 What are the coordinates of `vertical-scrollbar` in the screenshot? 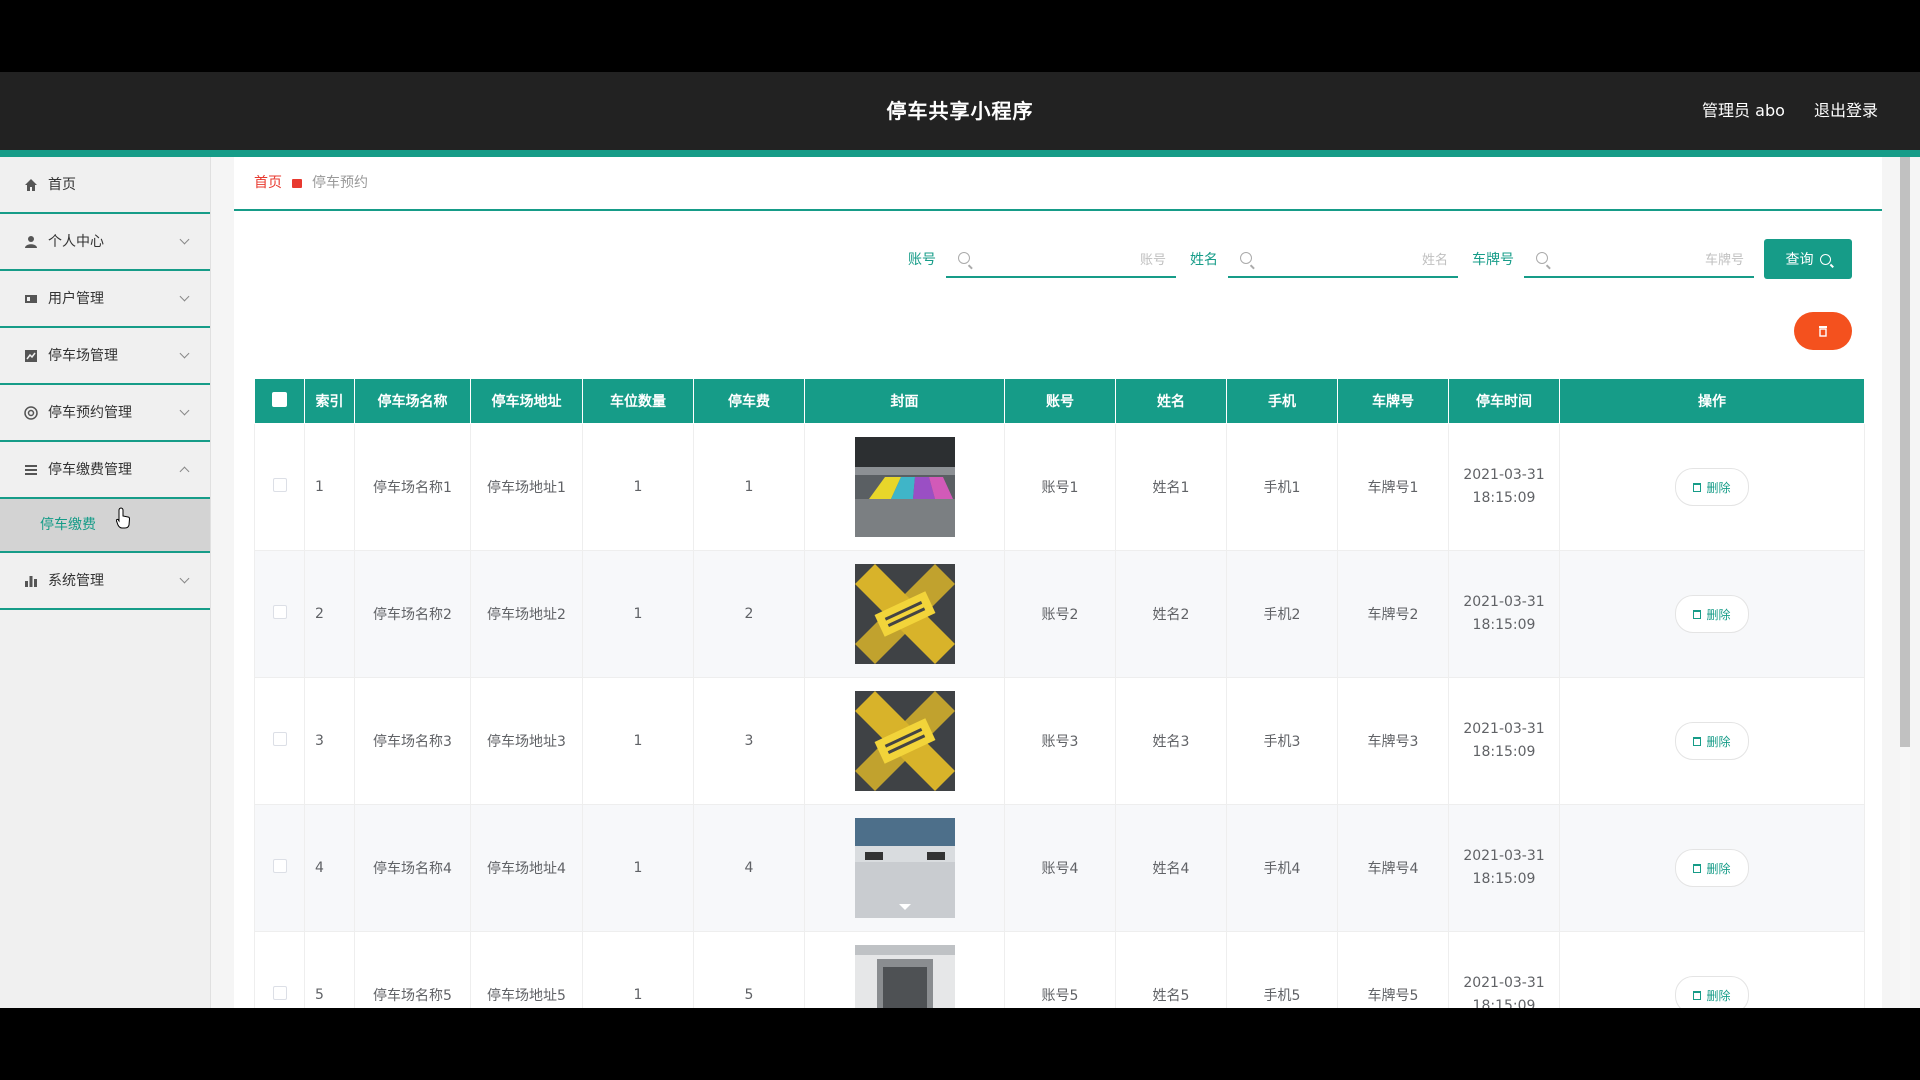 It's located at (1905, 582).